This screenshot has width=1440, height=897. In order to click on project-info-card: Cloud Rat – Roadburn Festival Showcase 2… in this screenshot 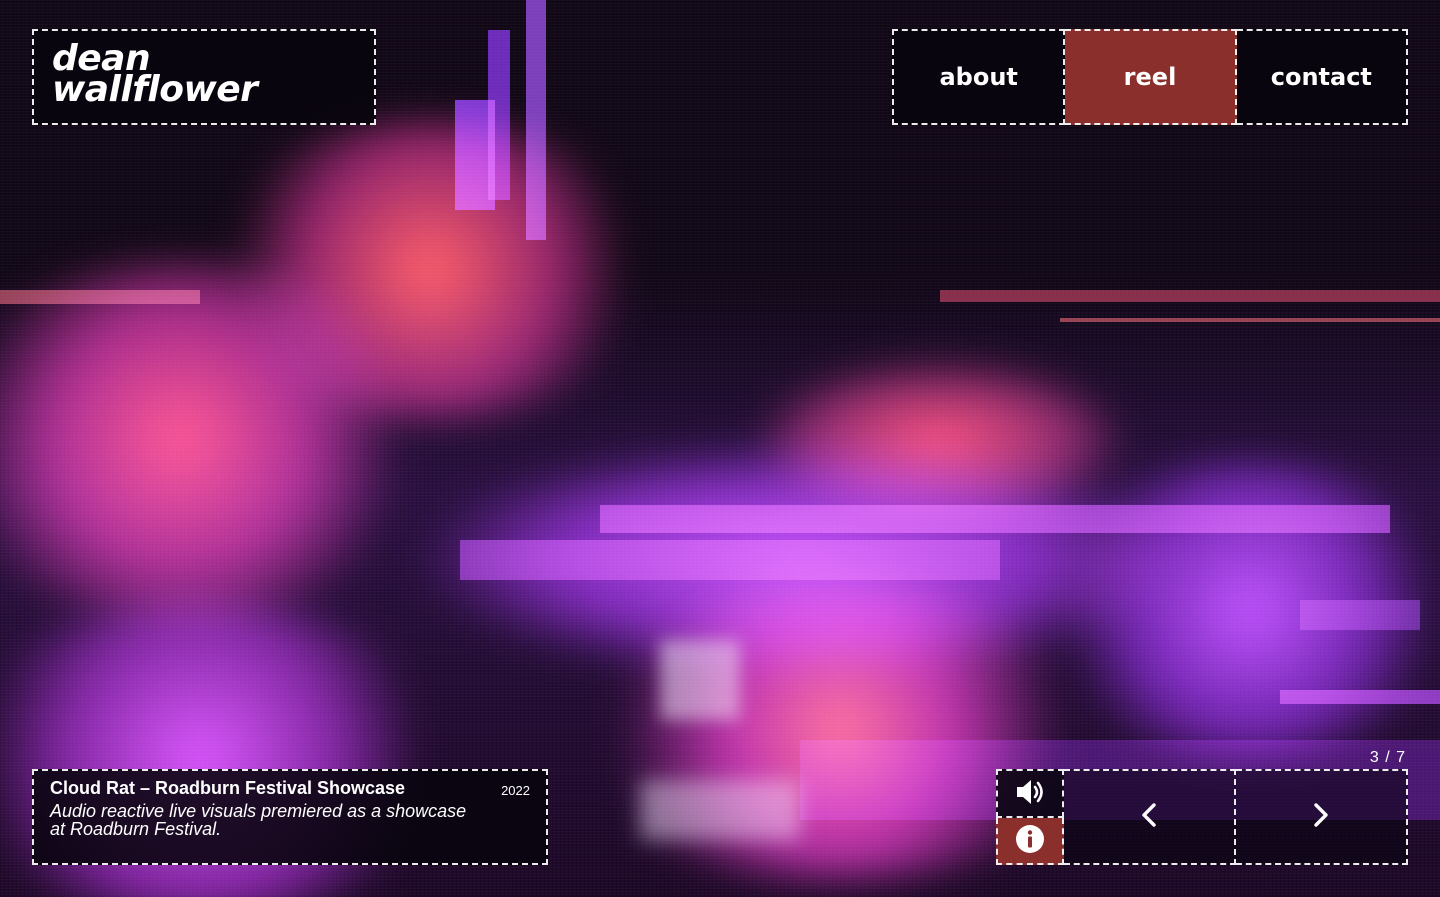, I will do `click(290, 817)`.